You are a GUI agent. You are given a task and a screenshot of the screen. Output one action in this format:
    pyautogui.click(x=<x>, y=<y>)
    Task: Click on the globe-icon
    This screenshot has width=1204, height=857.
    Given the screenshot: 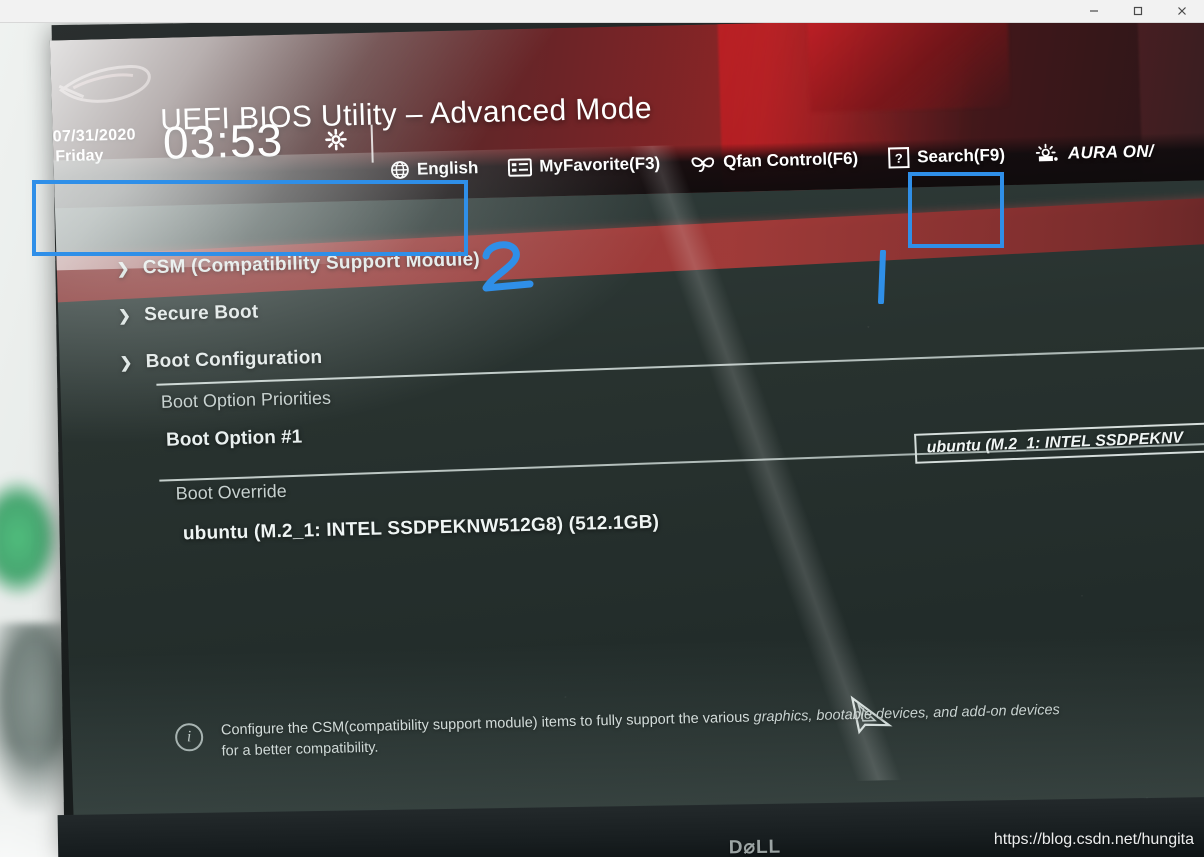 What is the action you would take?
    pyautogui.click(x=400, y=170)
    